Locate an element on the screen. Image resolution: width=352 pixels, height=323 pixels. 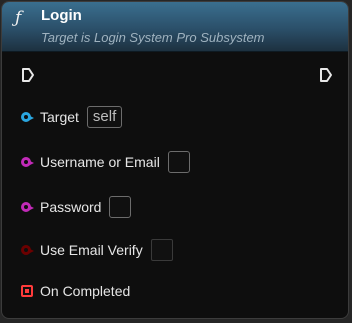
exec-in-pin-icon is located at coordinates (28, 75).